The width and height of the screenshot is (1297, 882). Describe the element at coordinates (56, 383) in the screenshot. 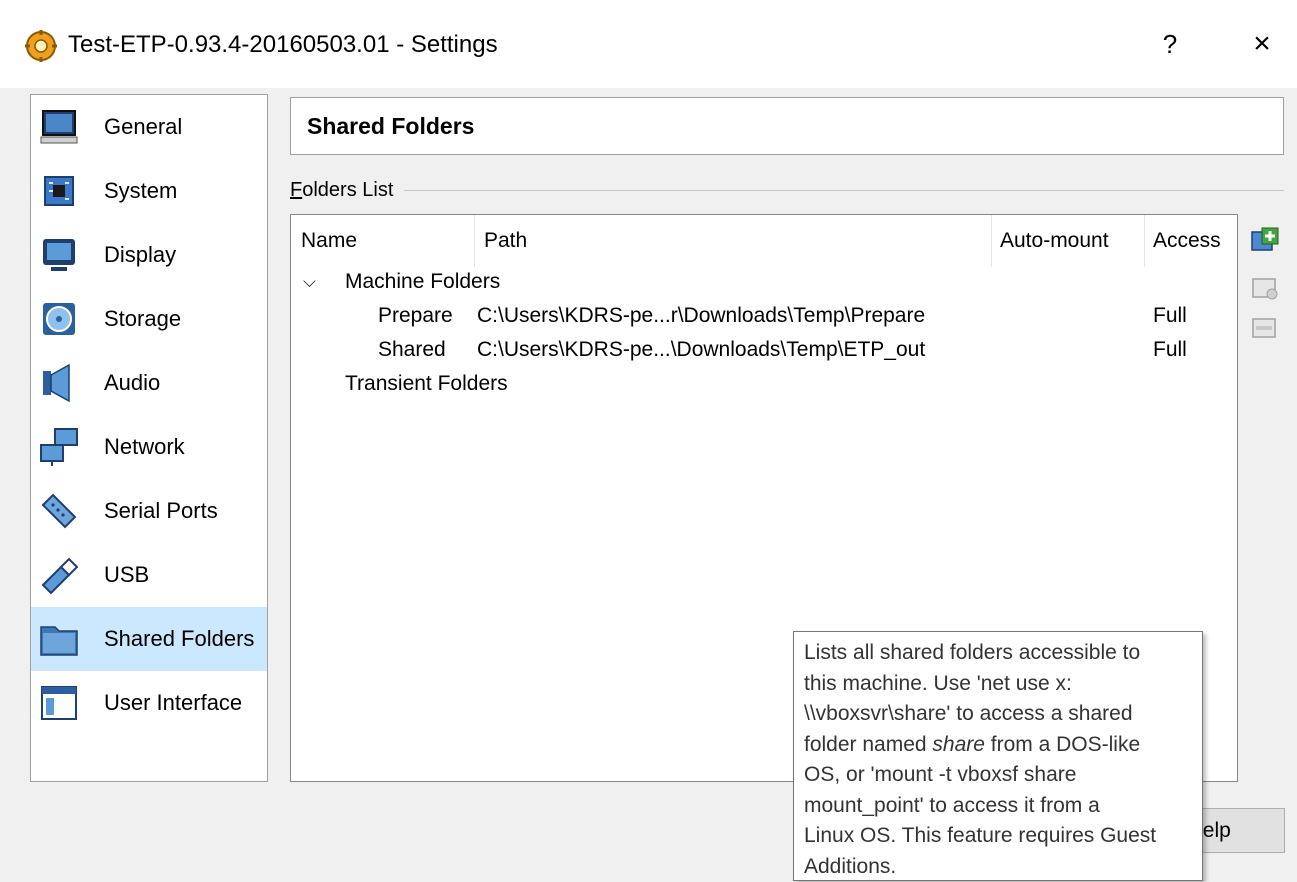

I see `speaker-icon` at that location.